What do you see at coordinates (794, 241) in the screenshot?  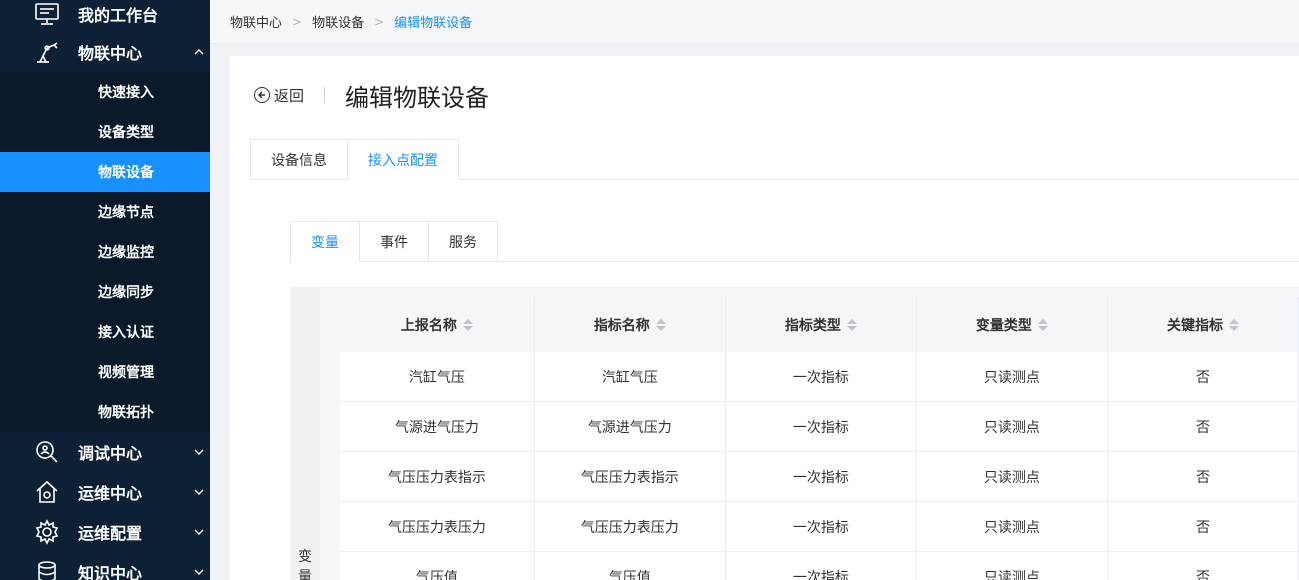 I see `sub-tabs: 变量 事件 服务` at bounding box center [794, 241].